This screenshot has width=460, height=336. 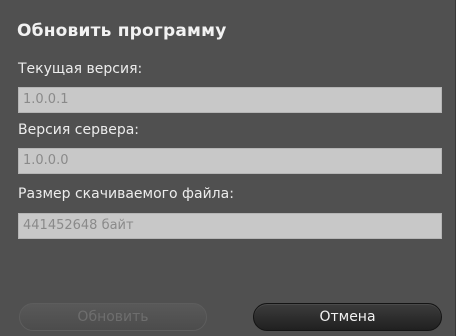 What do you see at coordinates (347, 317) in the screenshot?
I see `cancel-button: Отмена` at bounding box center [347, 317].